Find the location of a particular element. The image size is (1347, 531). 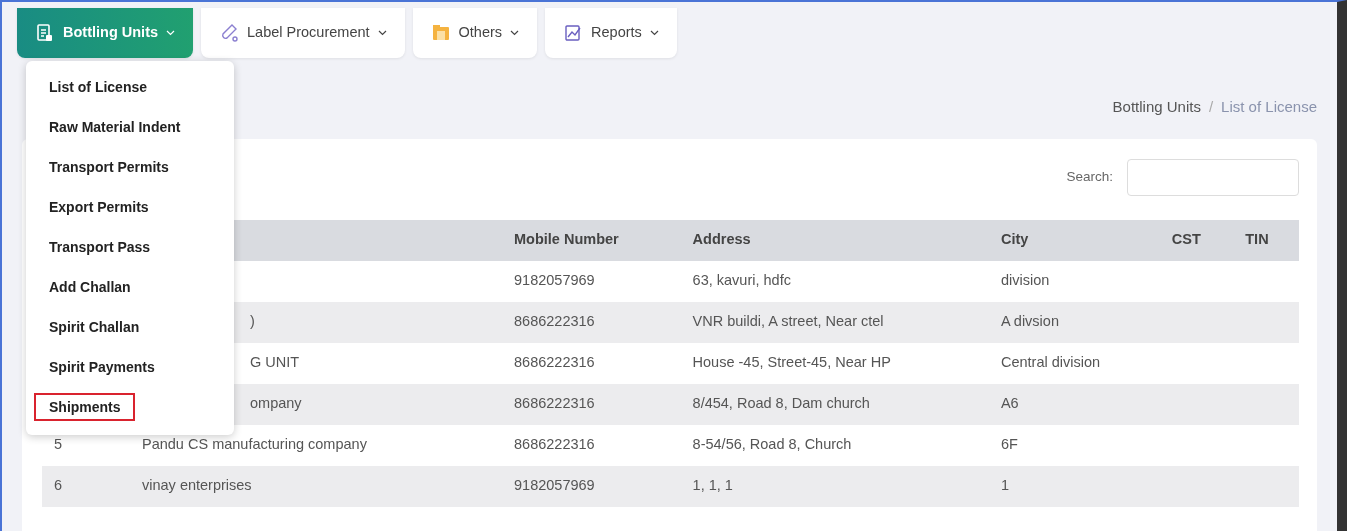

folder-icon is located at coordinates (440, 33).